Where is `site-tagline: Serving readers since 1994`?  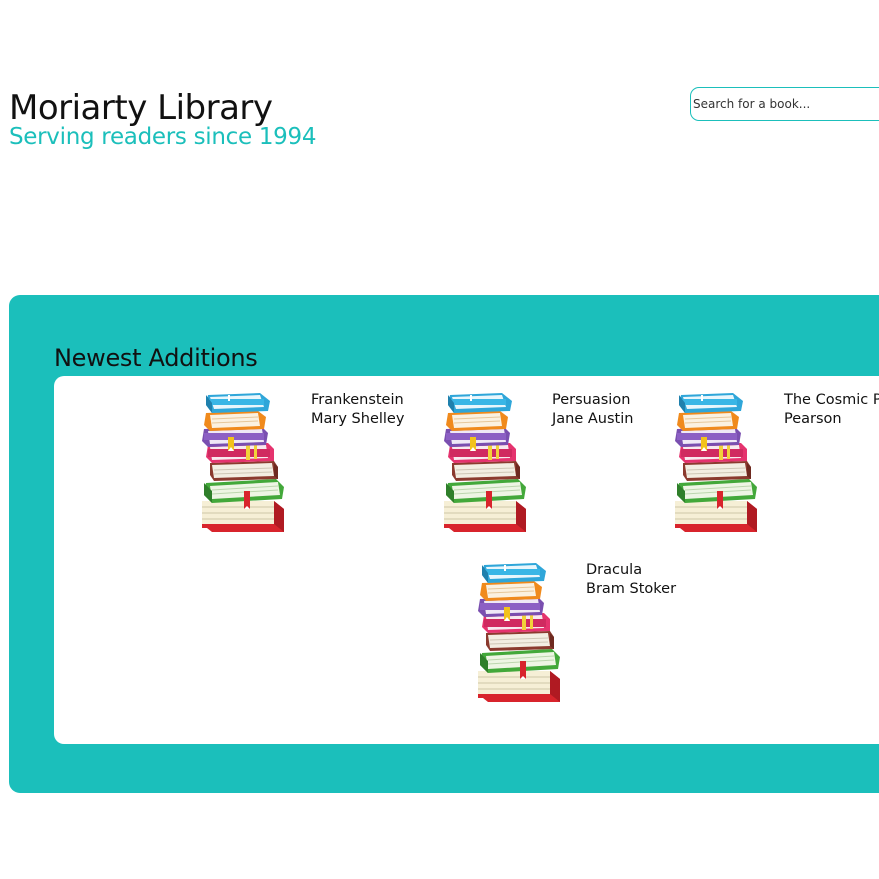
site-tagline: Serving readers since 1994 is located at coordinates (163, 137).